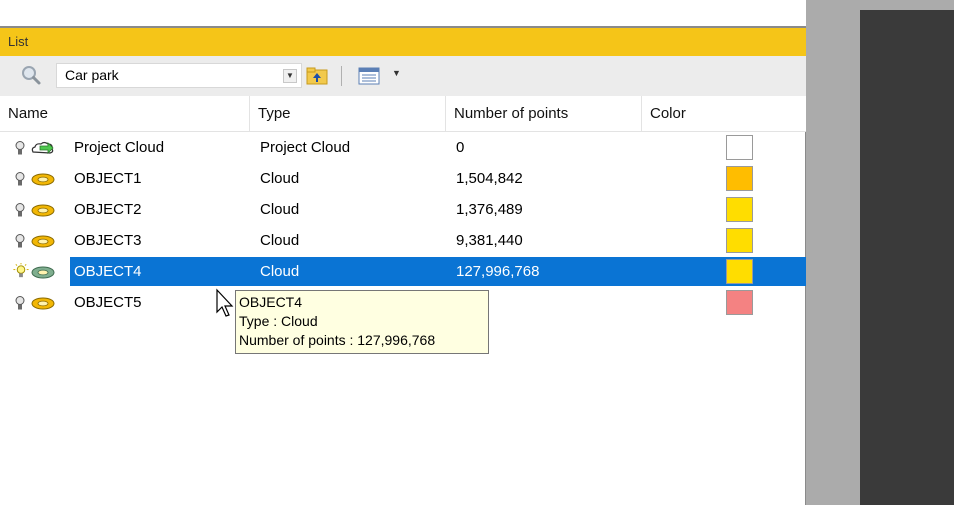 This screenshot has width=954, height=505. I want to click on row-points: 1,504,842, so click(489, 178).